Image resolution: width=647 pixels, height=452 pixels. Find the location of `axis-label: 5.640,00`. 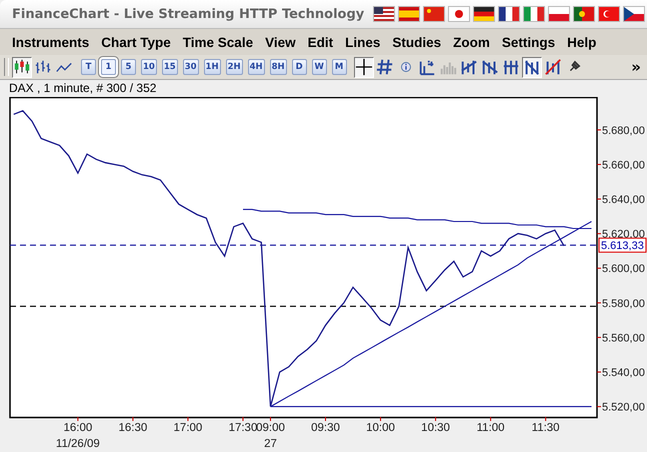

axis-label: 5.640,00 is located at coordinates (623, 200).